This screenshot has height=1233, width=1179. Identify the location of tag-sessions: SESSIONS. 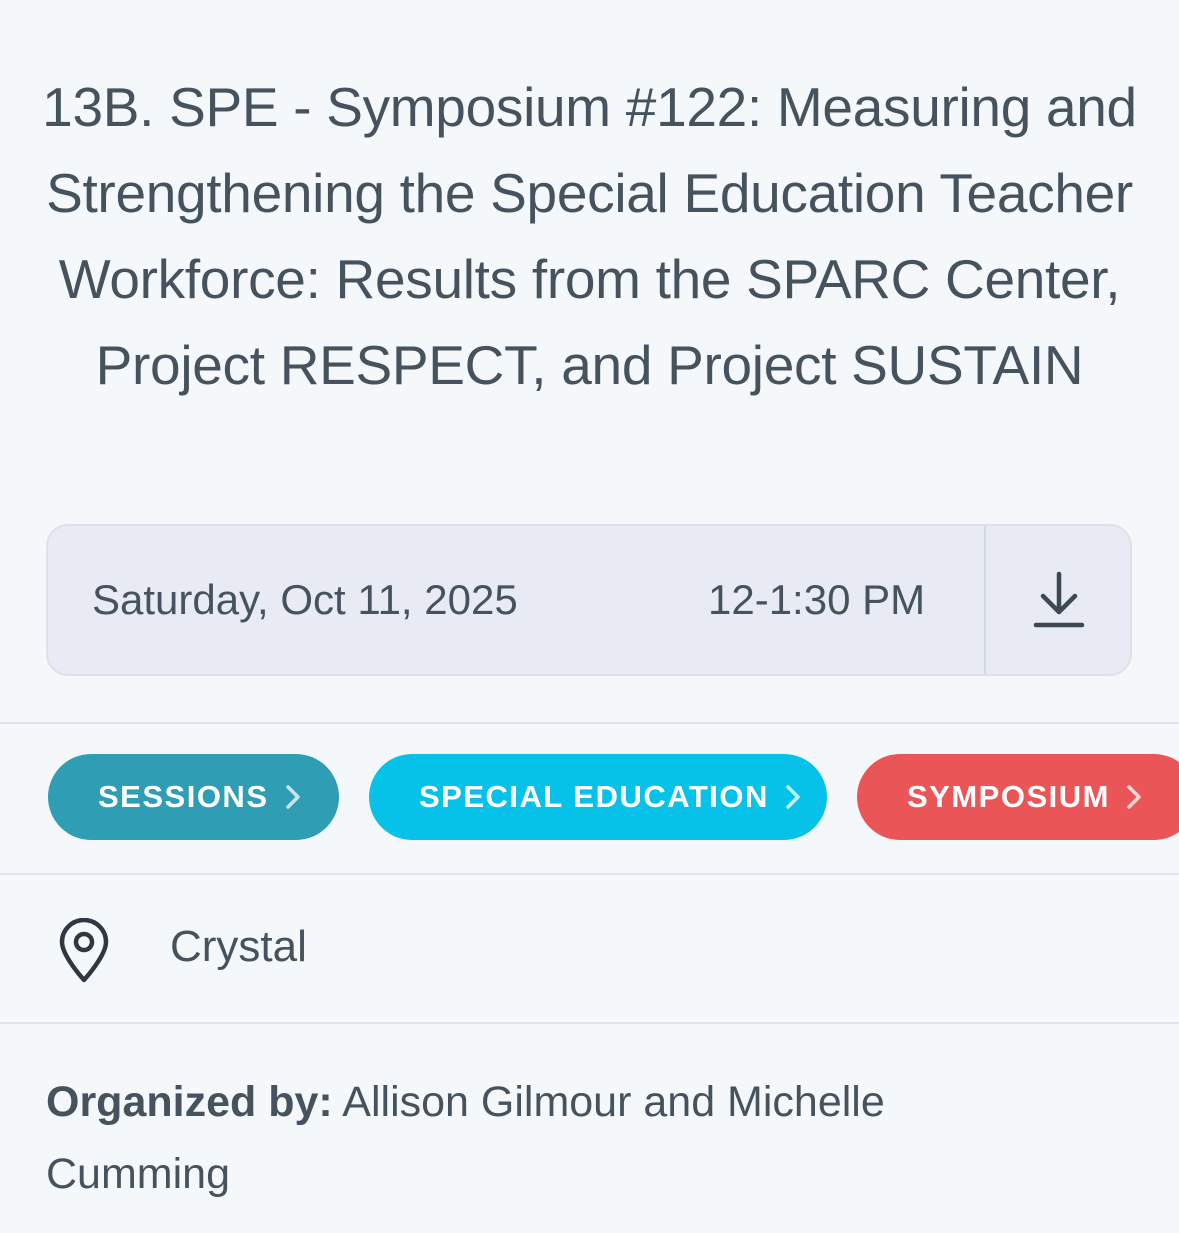
(193, 797).